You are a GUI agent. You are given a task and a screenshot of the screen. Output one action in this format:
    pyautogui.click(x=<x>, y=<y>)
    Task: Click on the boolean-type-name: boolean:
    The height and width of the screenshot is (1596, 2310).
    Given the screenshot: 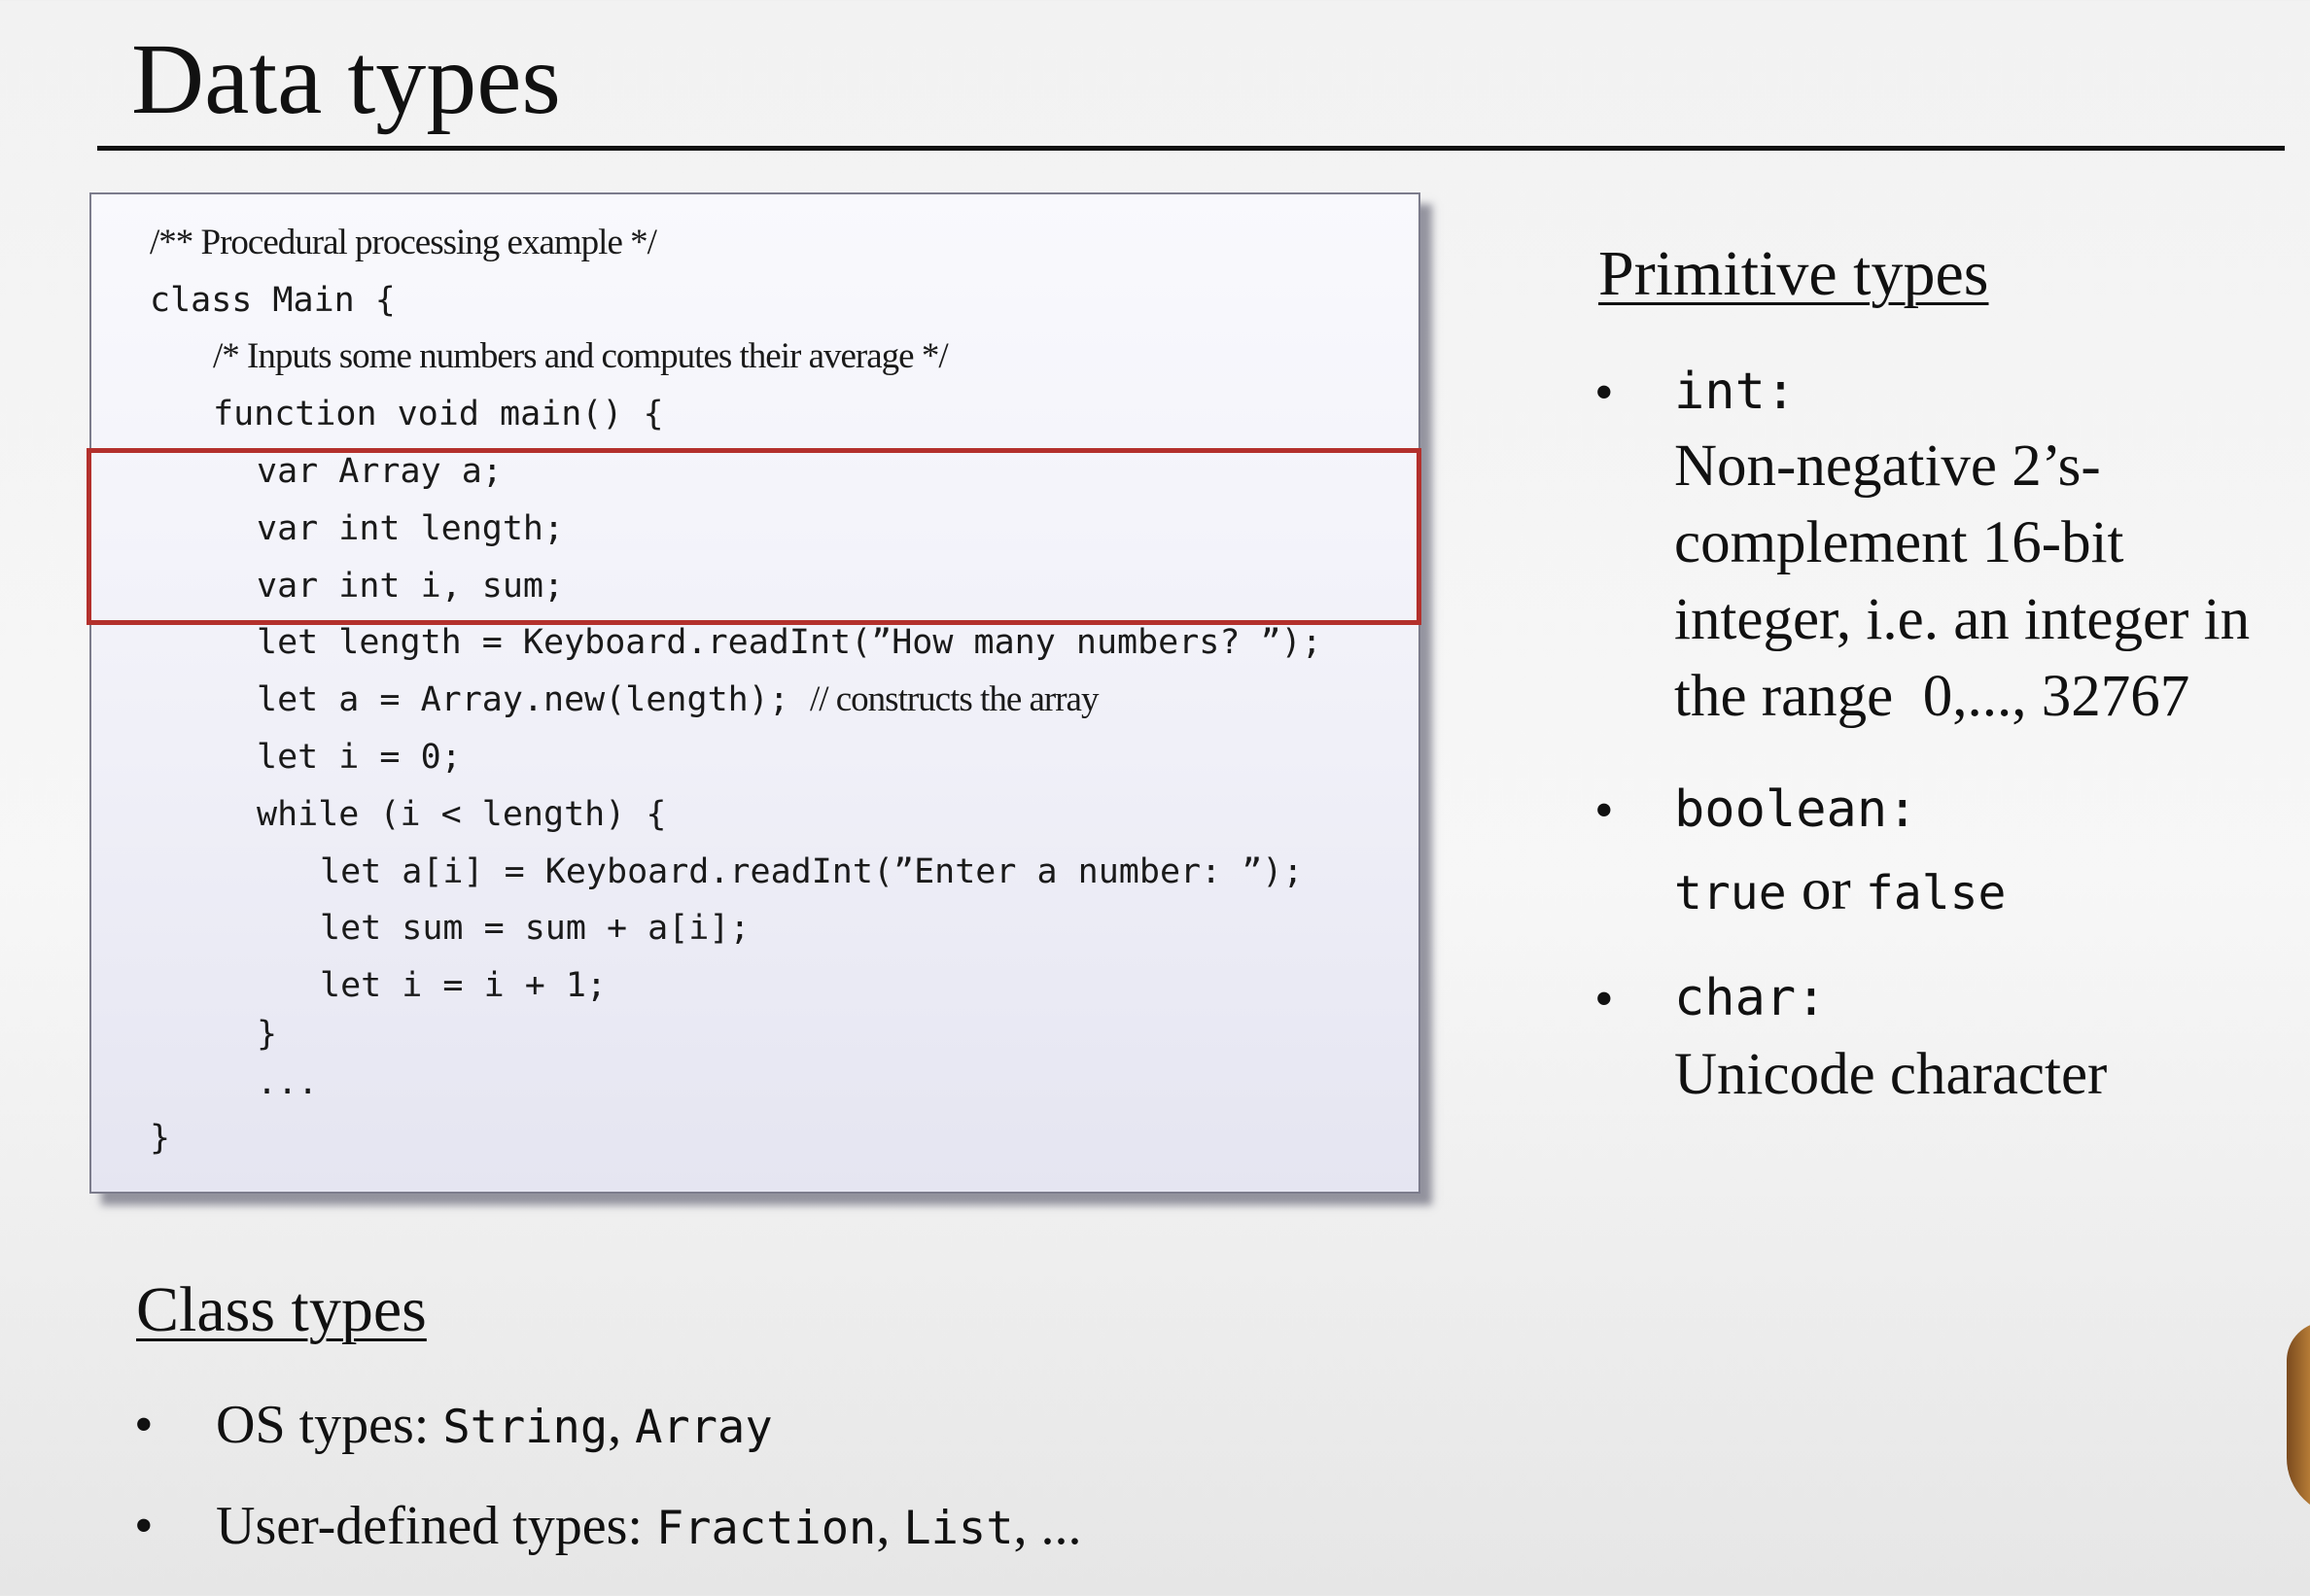 What is the action you would take?
    pyautogui.click(x=1796, y=810)
    